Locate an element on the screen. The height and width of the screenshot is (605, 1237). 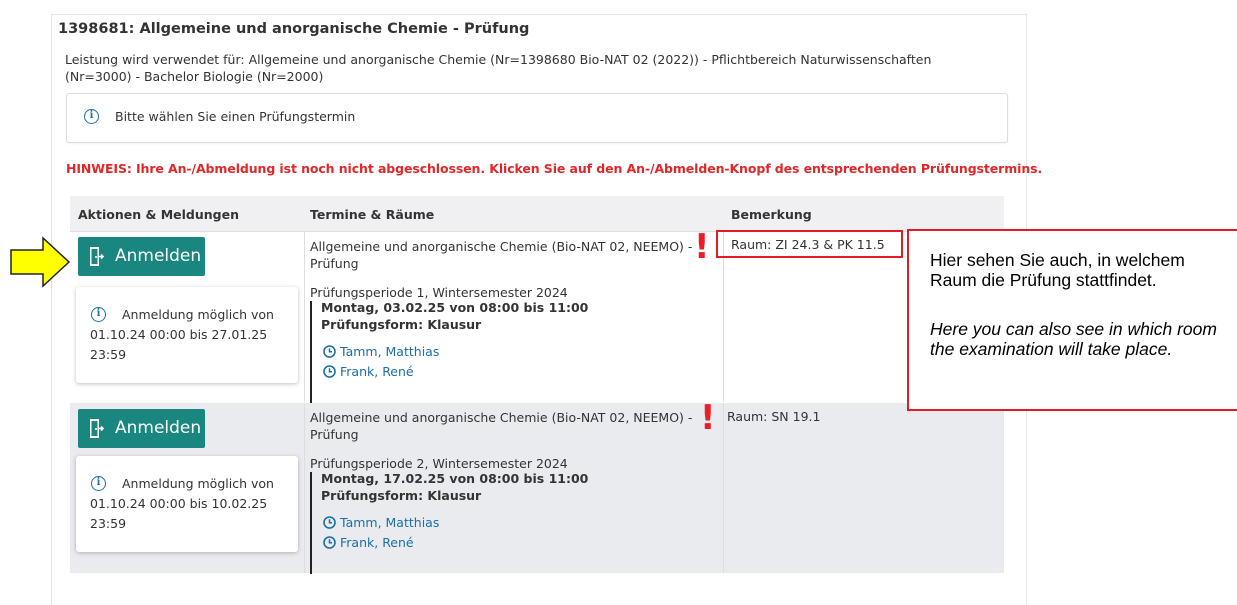
info-message-box: i Bitte wählen Sie einen Prüfungstermin is located at coordinates (537, 118).